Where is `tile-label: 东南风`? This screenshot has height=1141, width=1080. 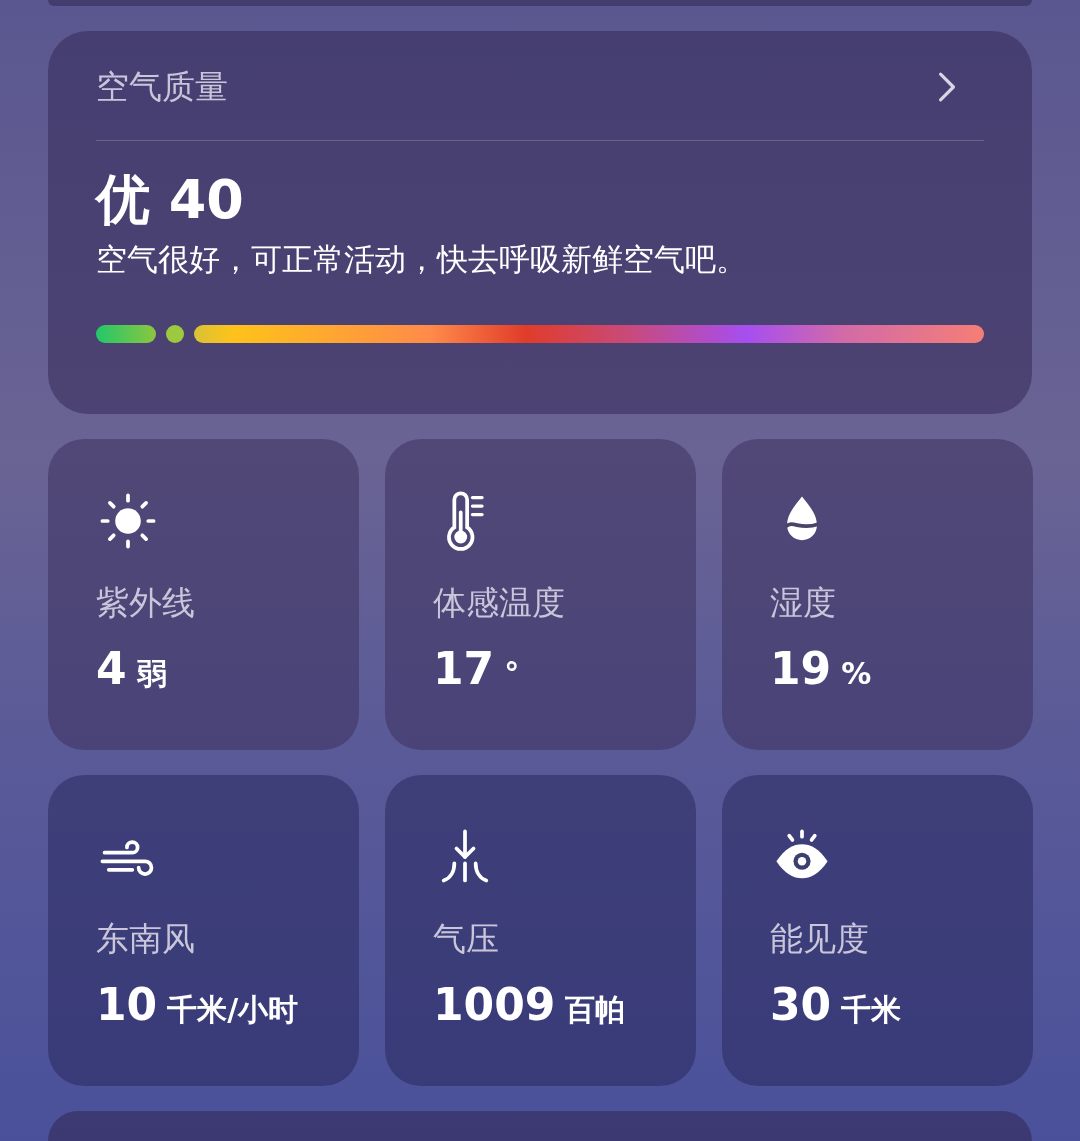 tile-label: 东南风 is located at coordinates (146, 939).